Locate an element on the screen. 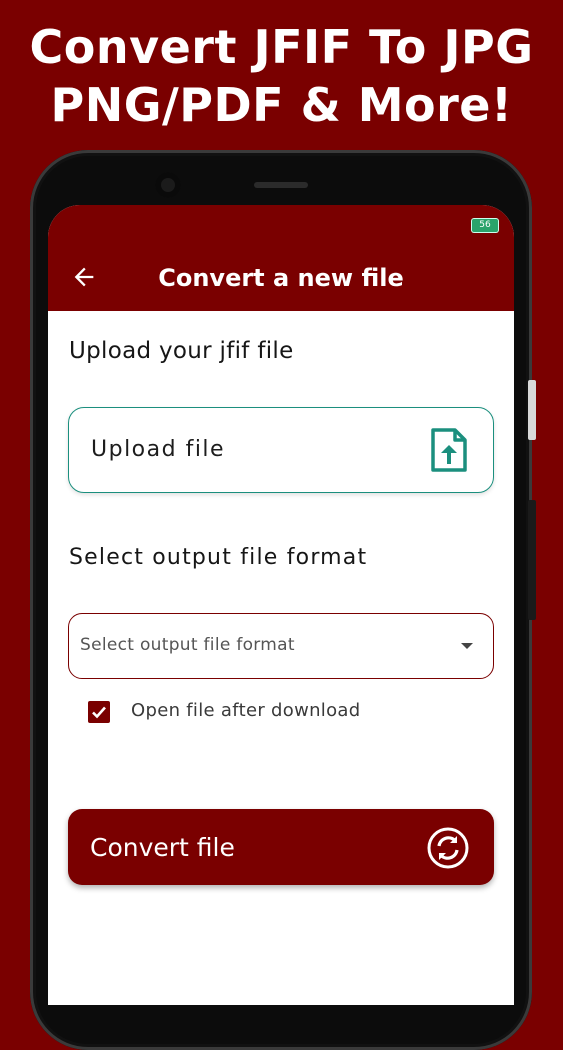 This screenshot has height=1050, width=563. app-bar: 56 Convert a new file is located at coordinates (281, 258).